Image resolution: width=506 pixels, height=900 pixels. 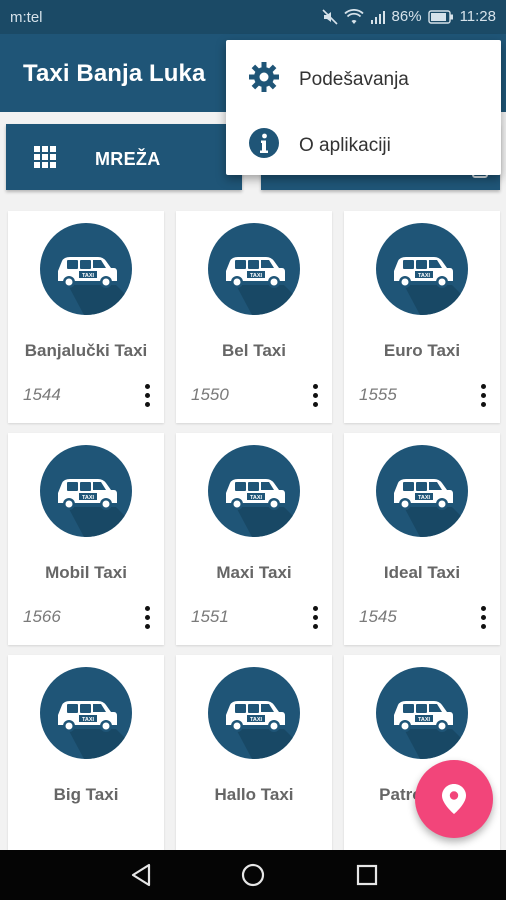 I want to click on menu-item-about-label: O aplikaciji, so click(x=345, y=145).